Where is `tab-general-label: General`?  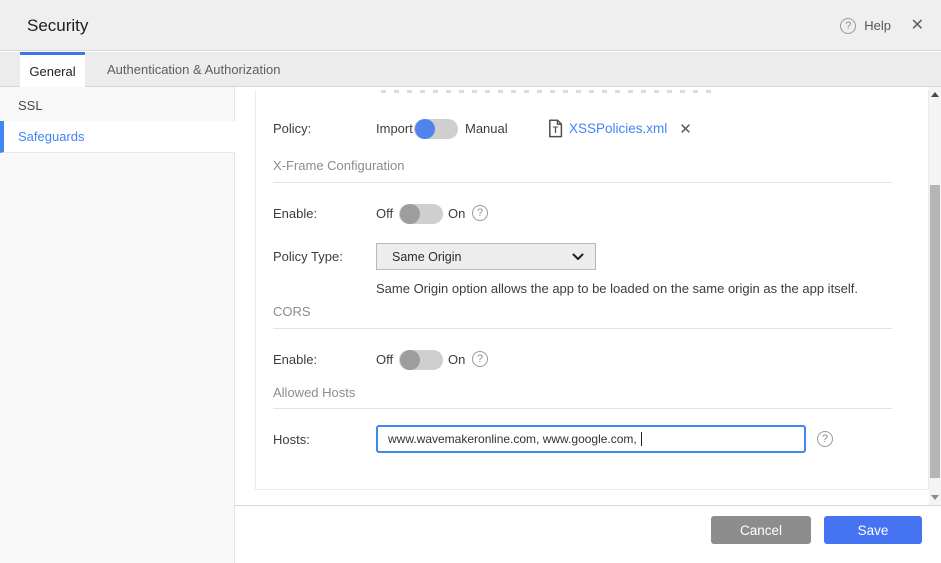 tab-general-label: General is located at coordinates (52, 71).